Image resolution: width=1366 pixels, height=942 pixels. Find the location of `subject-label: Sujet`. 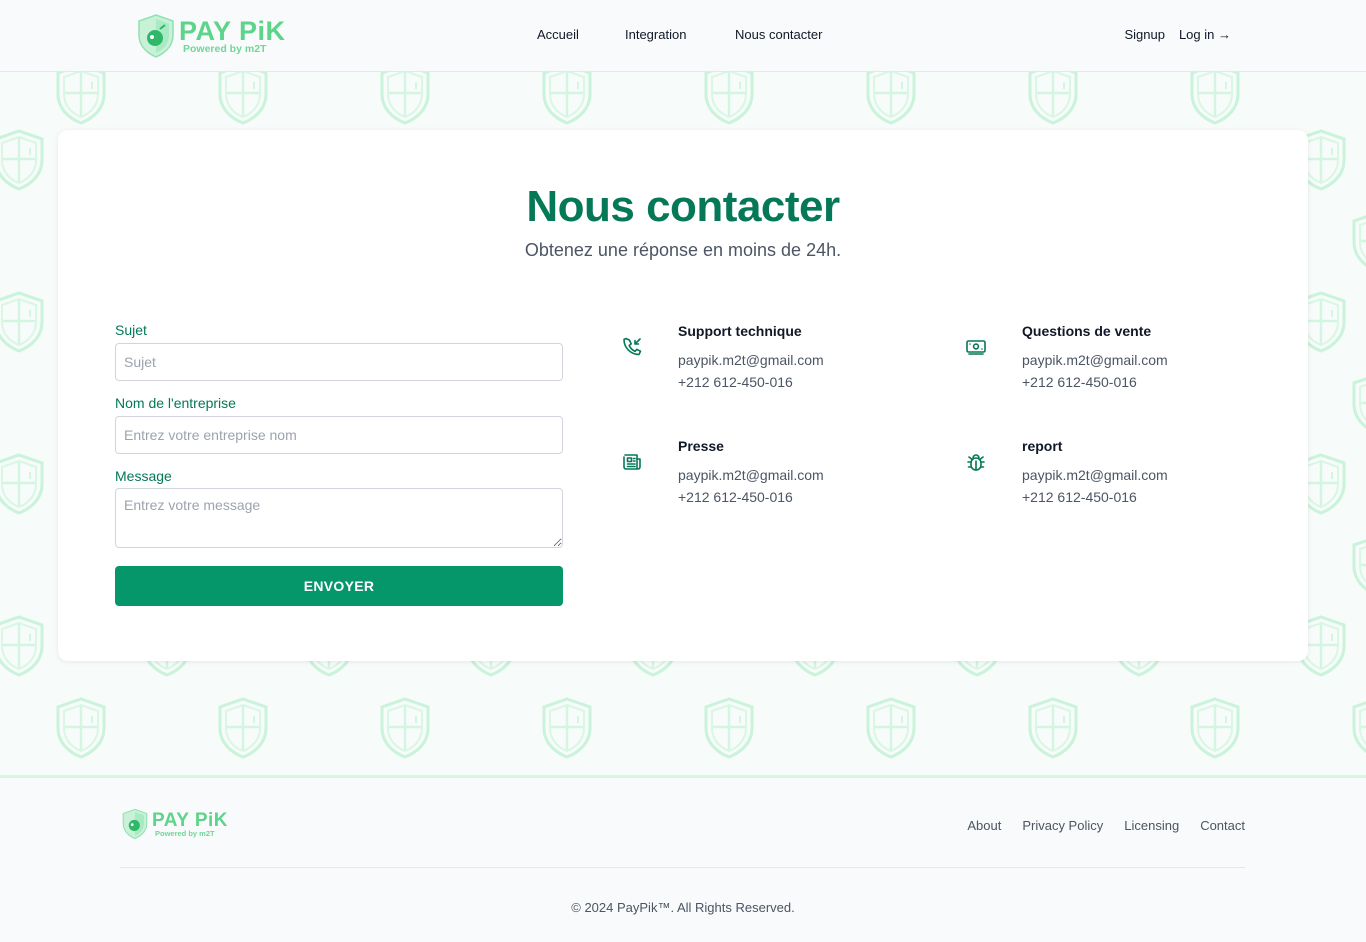

subject-label: Sujet is located at coordinates (131, 330).